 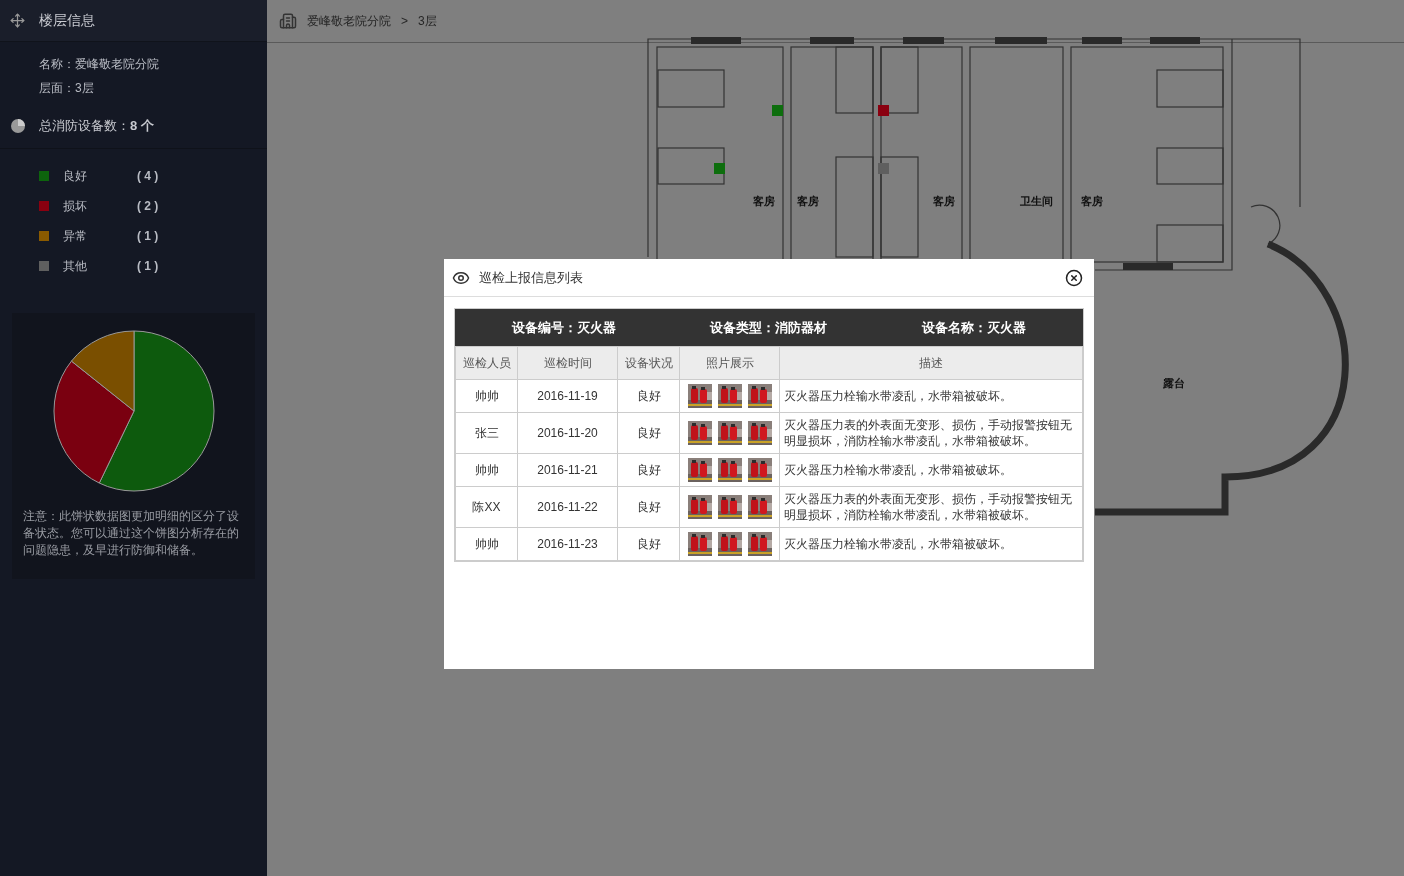 What do you see at coordinates (99, 64) in the screenshot?
I see `info-text: 名称：爱峰敬老院分院` at bounding box center [99, 64].